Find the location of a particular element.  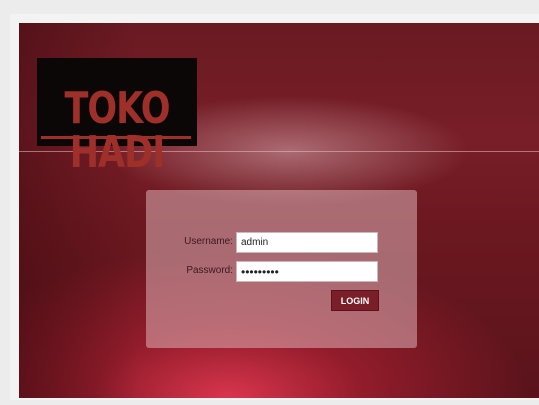

logo-underline is located at coordinates (116, 137).